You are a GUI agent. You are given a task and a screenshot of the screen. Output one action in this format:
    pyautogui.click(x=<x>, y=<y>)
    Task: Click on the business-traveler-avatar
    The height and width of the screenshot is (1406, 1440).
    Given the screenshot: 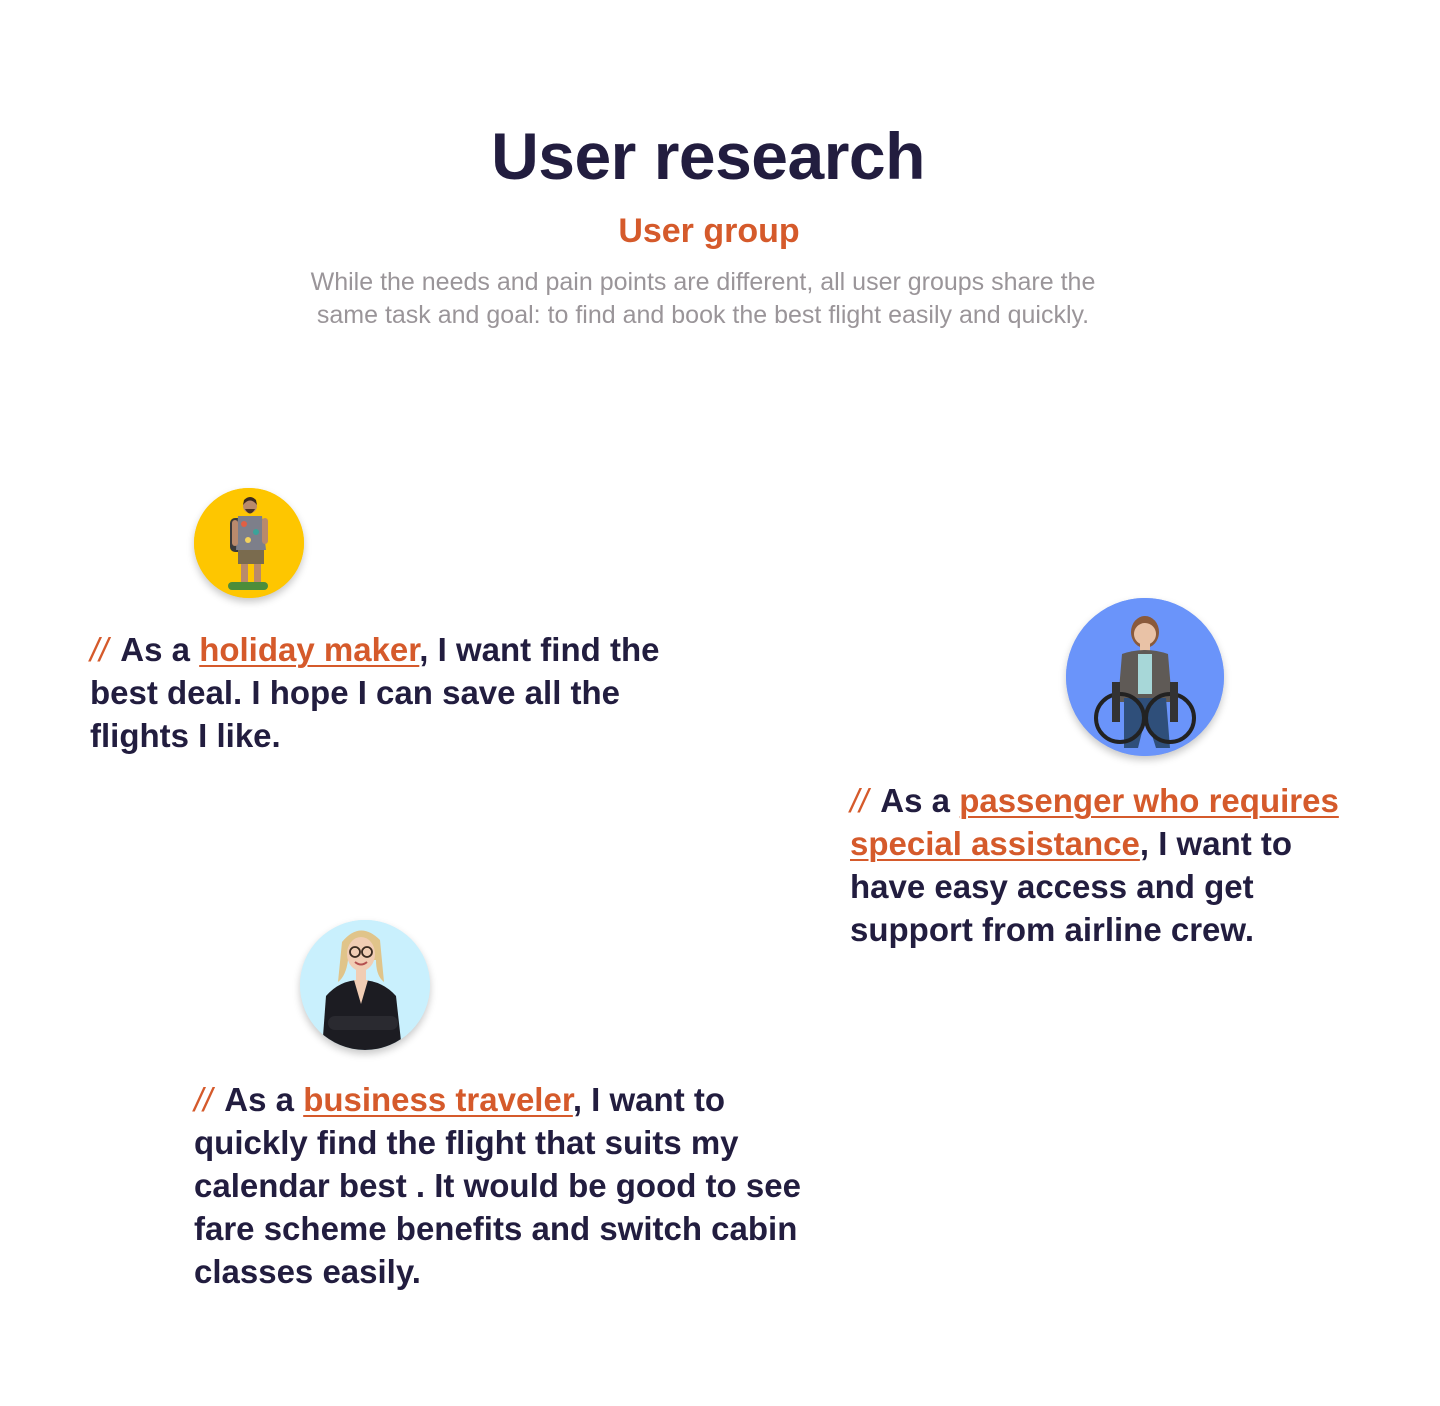 What is the action you would take?
    pyautogui.click(x=365, y=985)
    